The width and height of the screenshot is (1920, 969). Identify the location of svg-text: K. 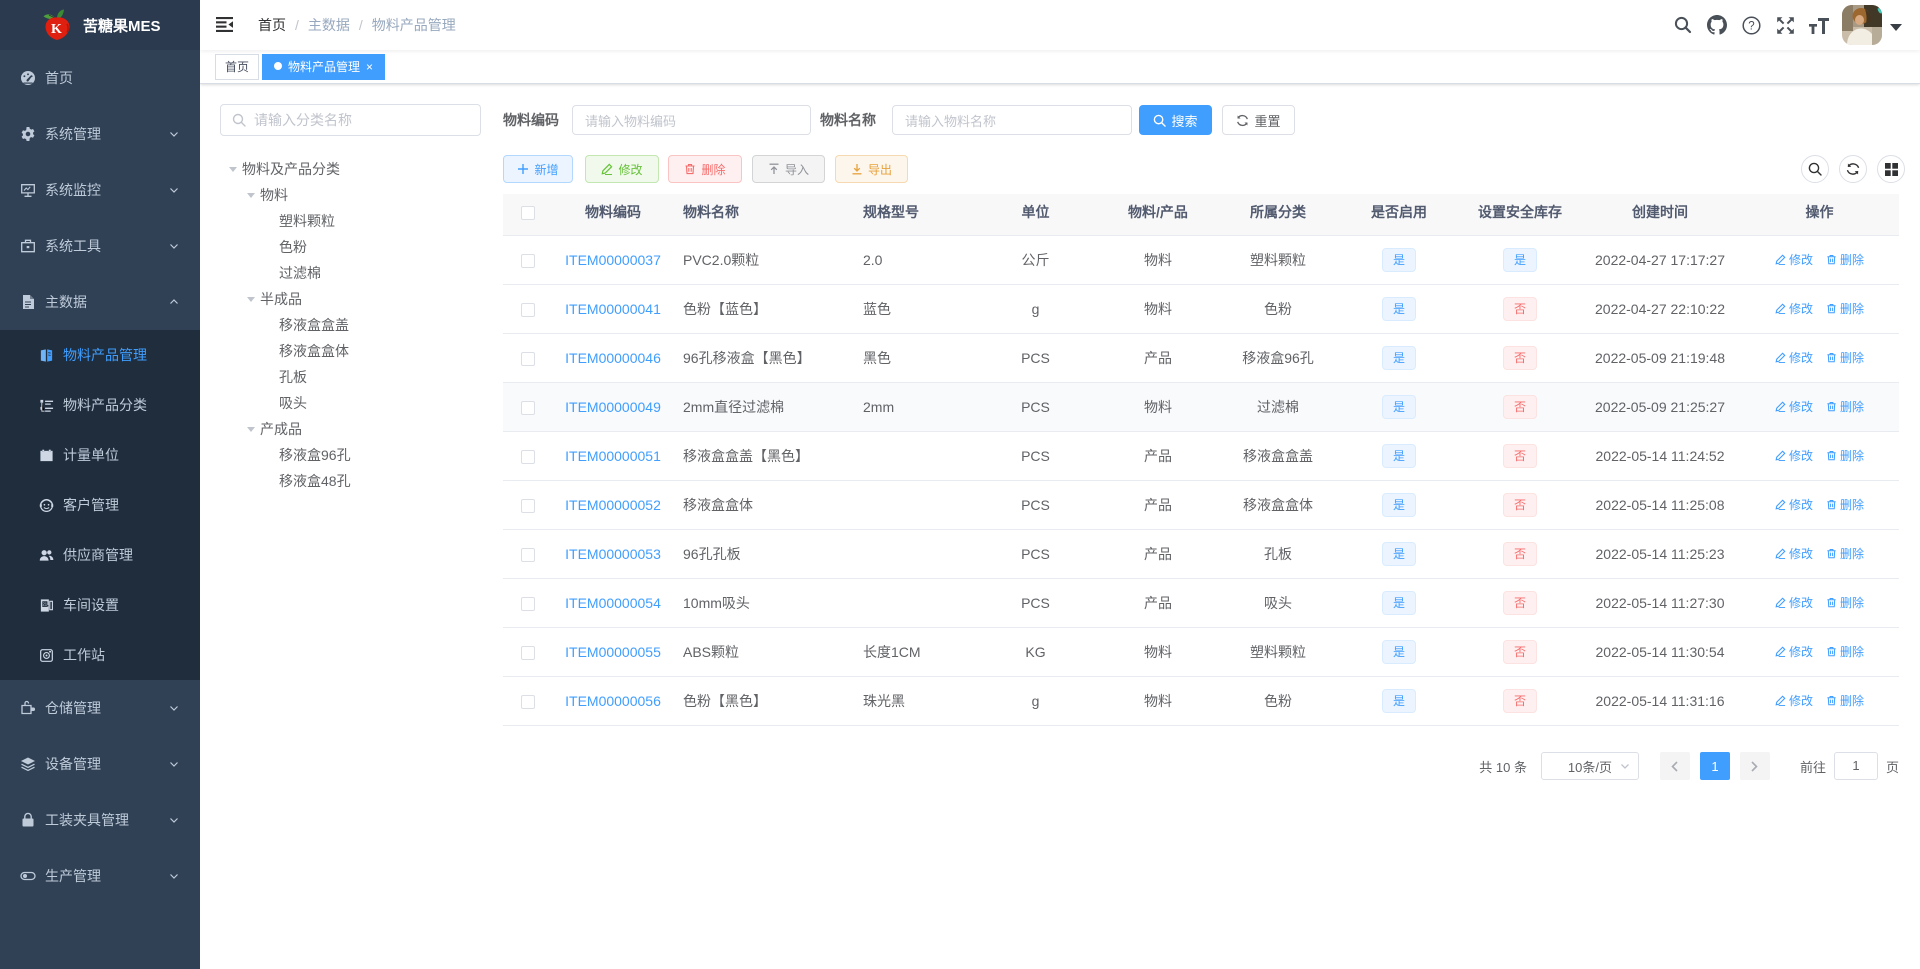
(56, 29).